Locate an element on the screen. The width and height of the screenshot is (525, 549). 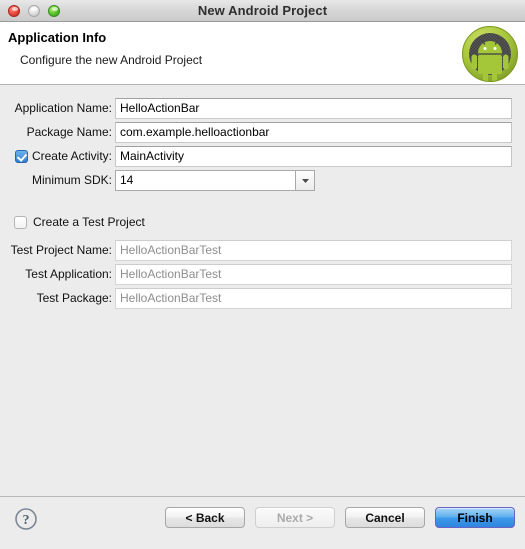
android-robot-logo is located at coordinates (490, 54).